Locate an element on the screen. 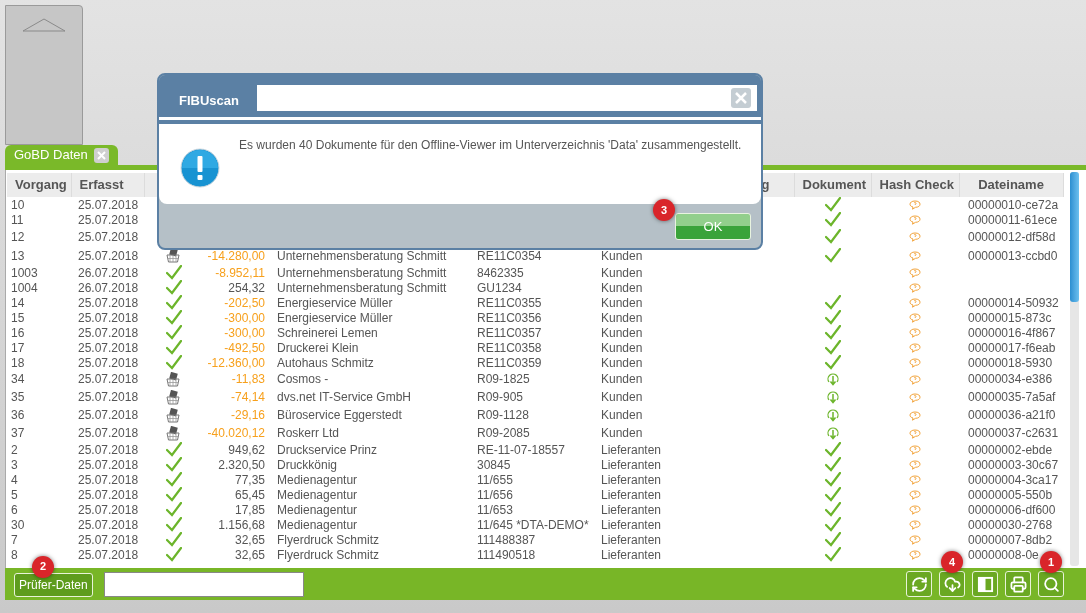 Image resolution: width=1086 pixels, height=613 pixels. table-cell: 65,45 is located at coordinates (249, 494).